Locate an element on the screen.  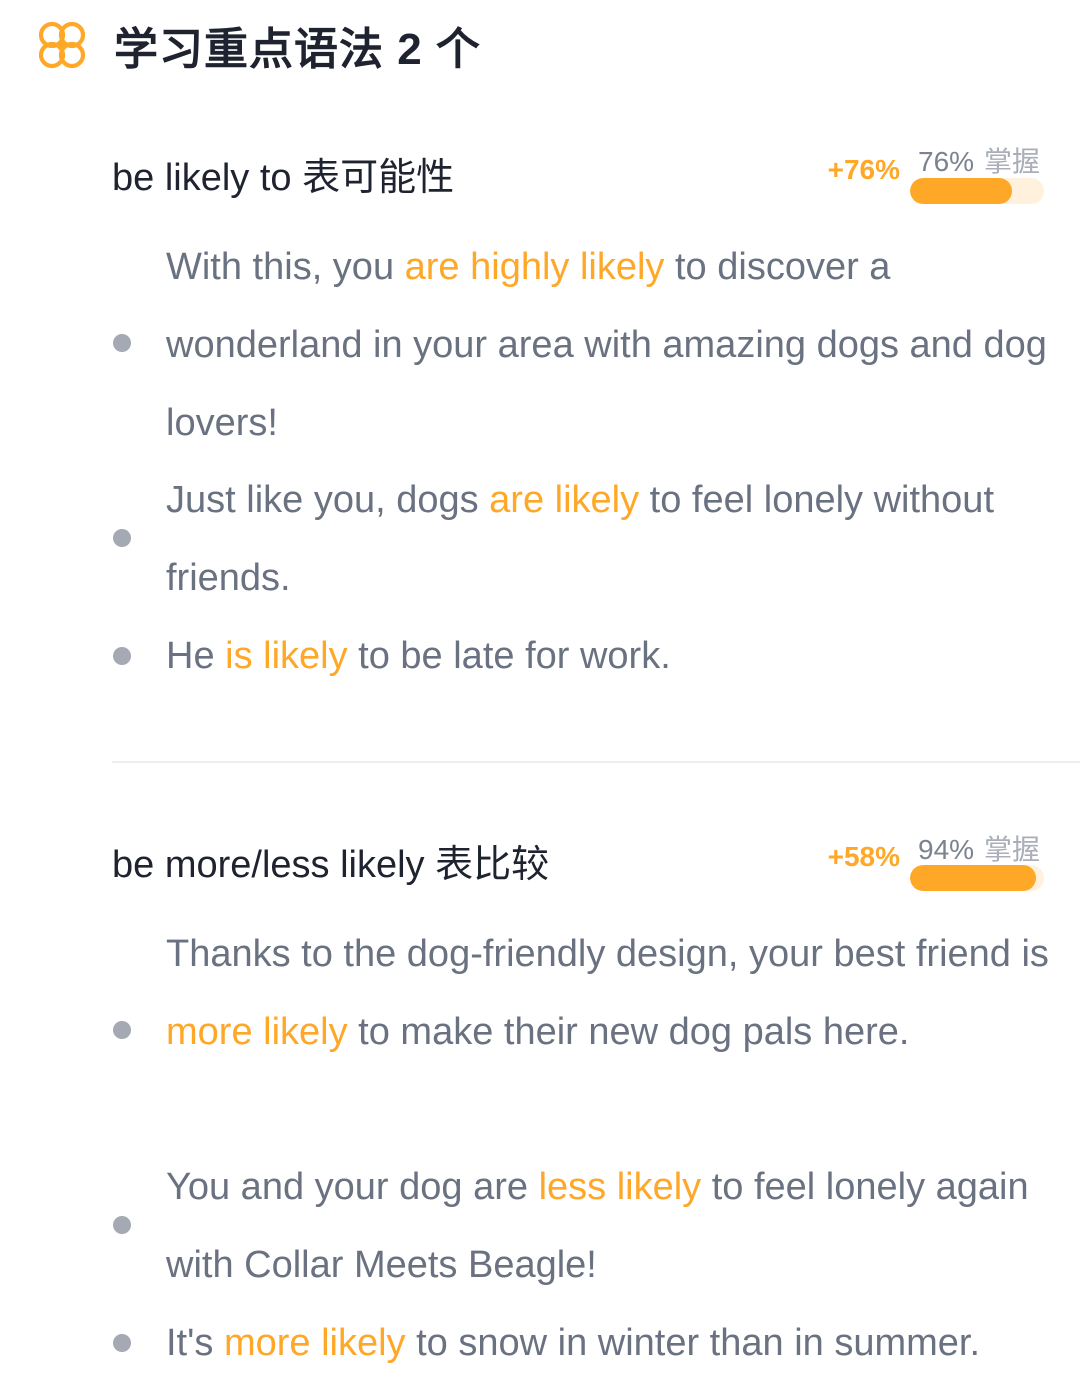
section-title: be likely to 表可能性 is located at coordinates (283, 178).